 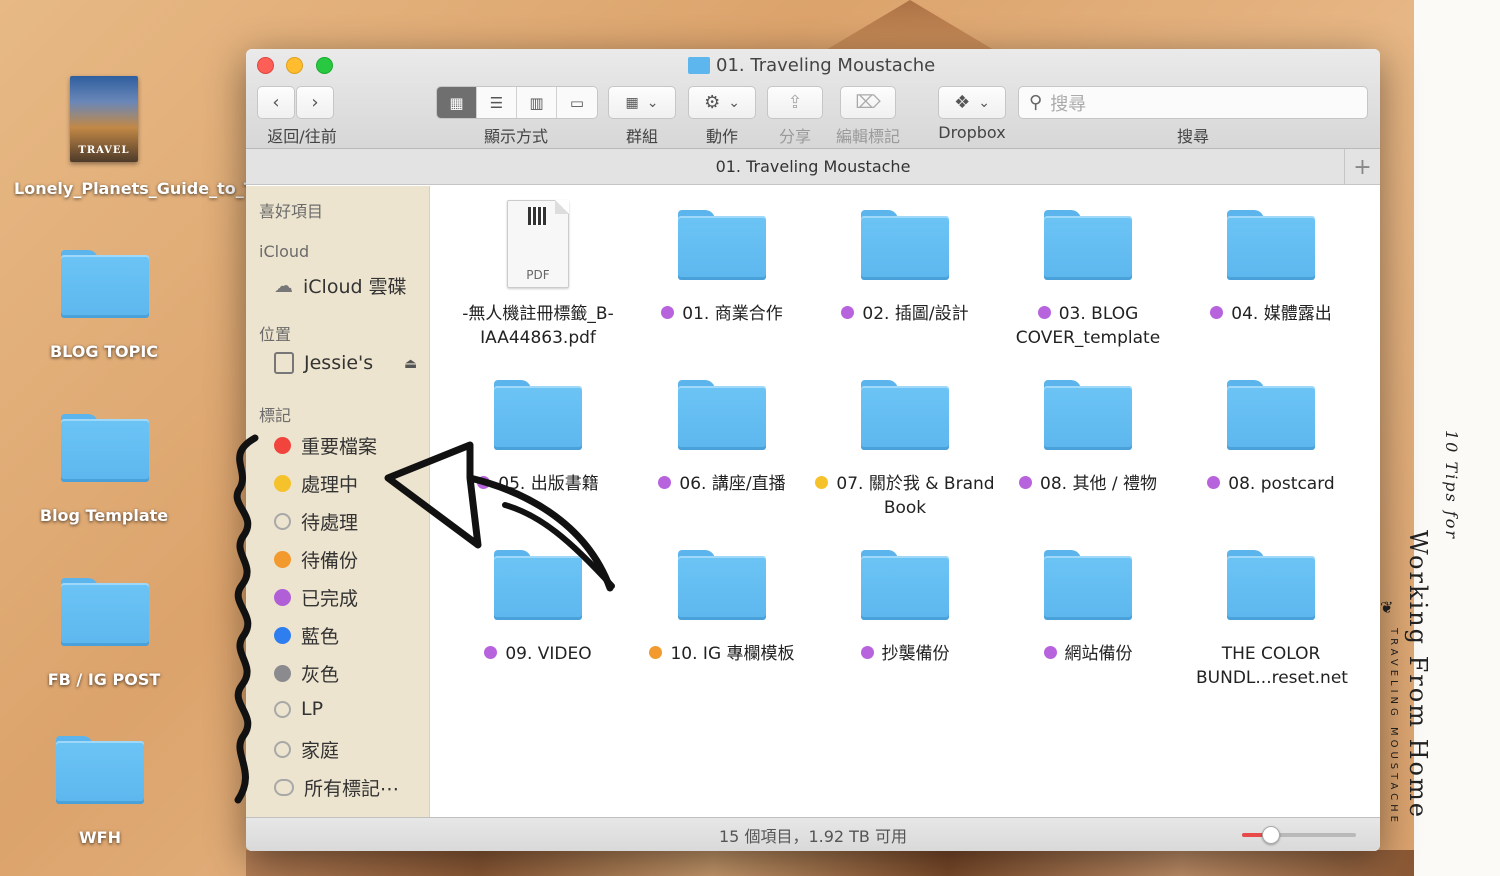 I want to click on sidebar-tag-8: 家庭, so click(x=306, y=749).